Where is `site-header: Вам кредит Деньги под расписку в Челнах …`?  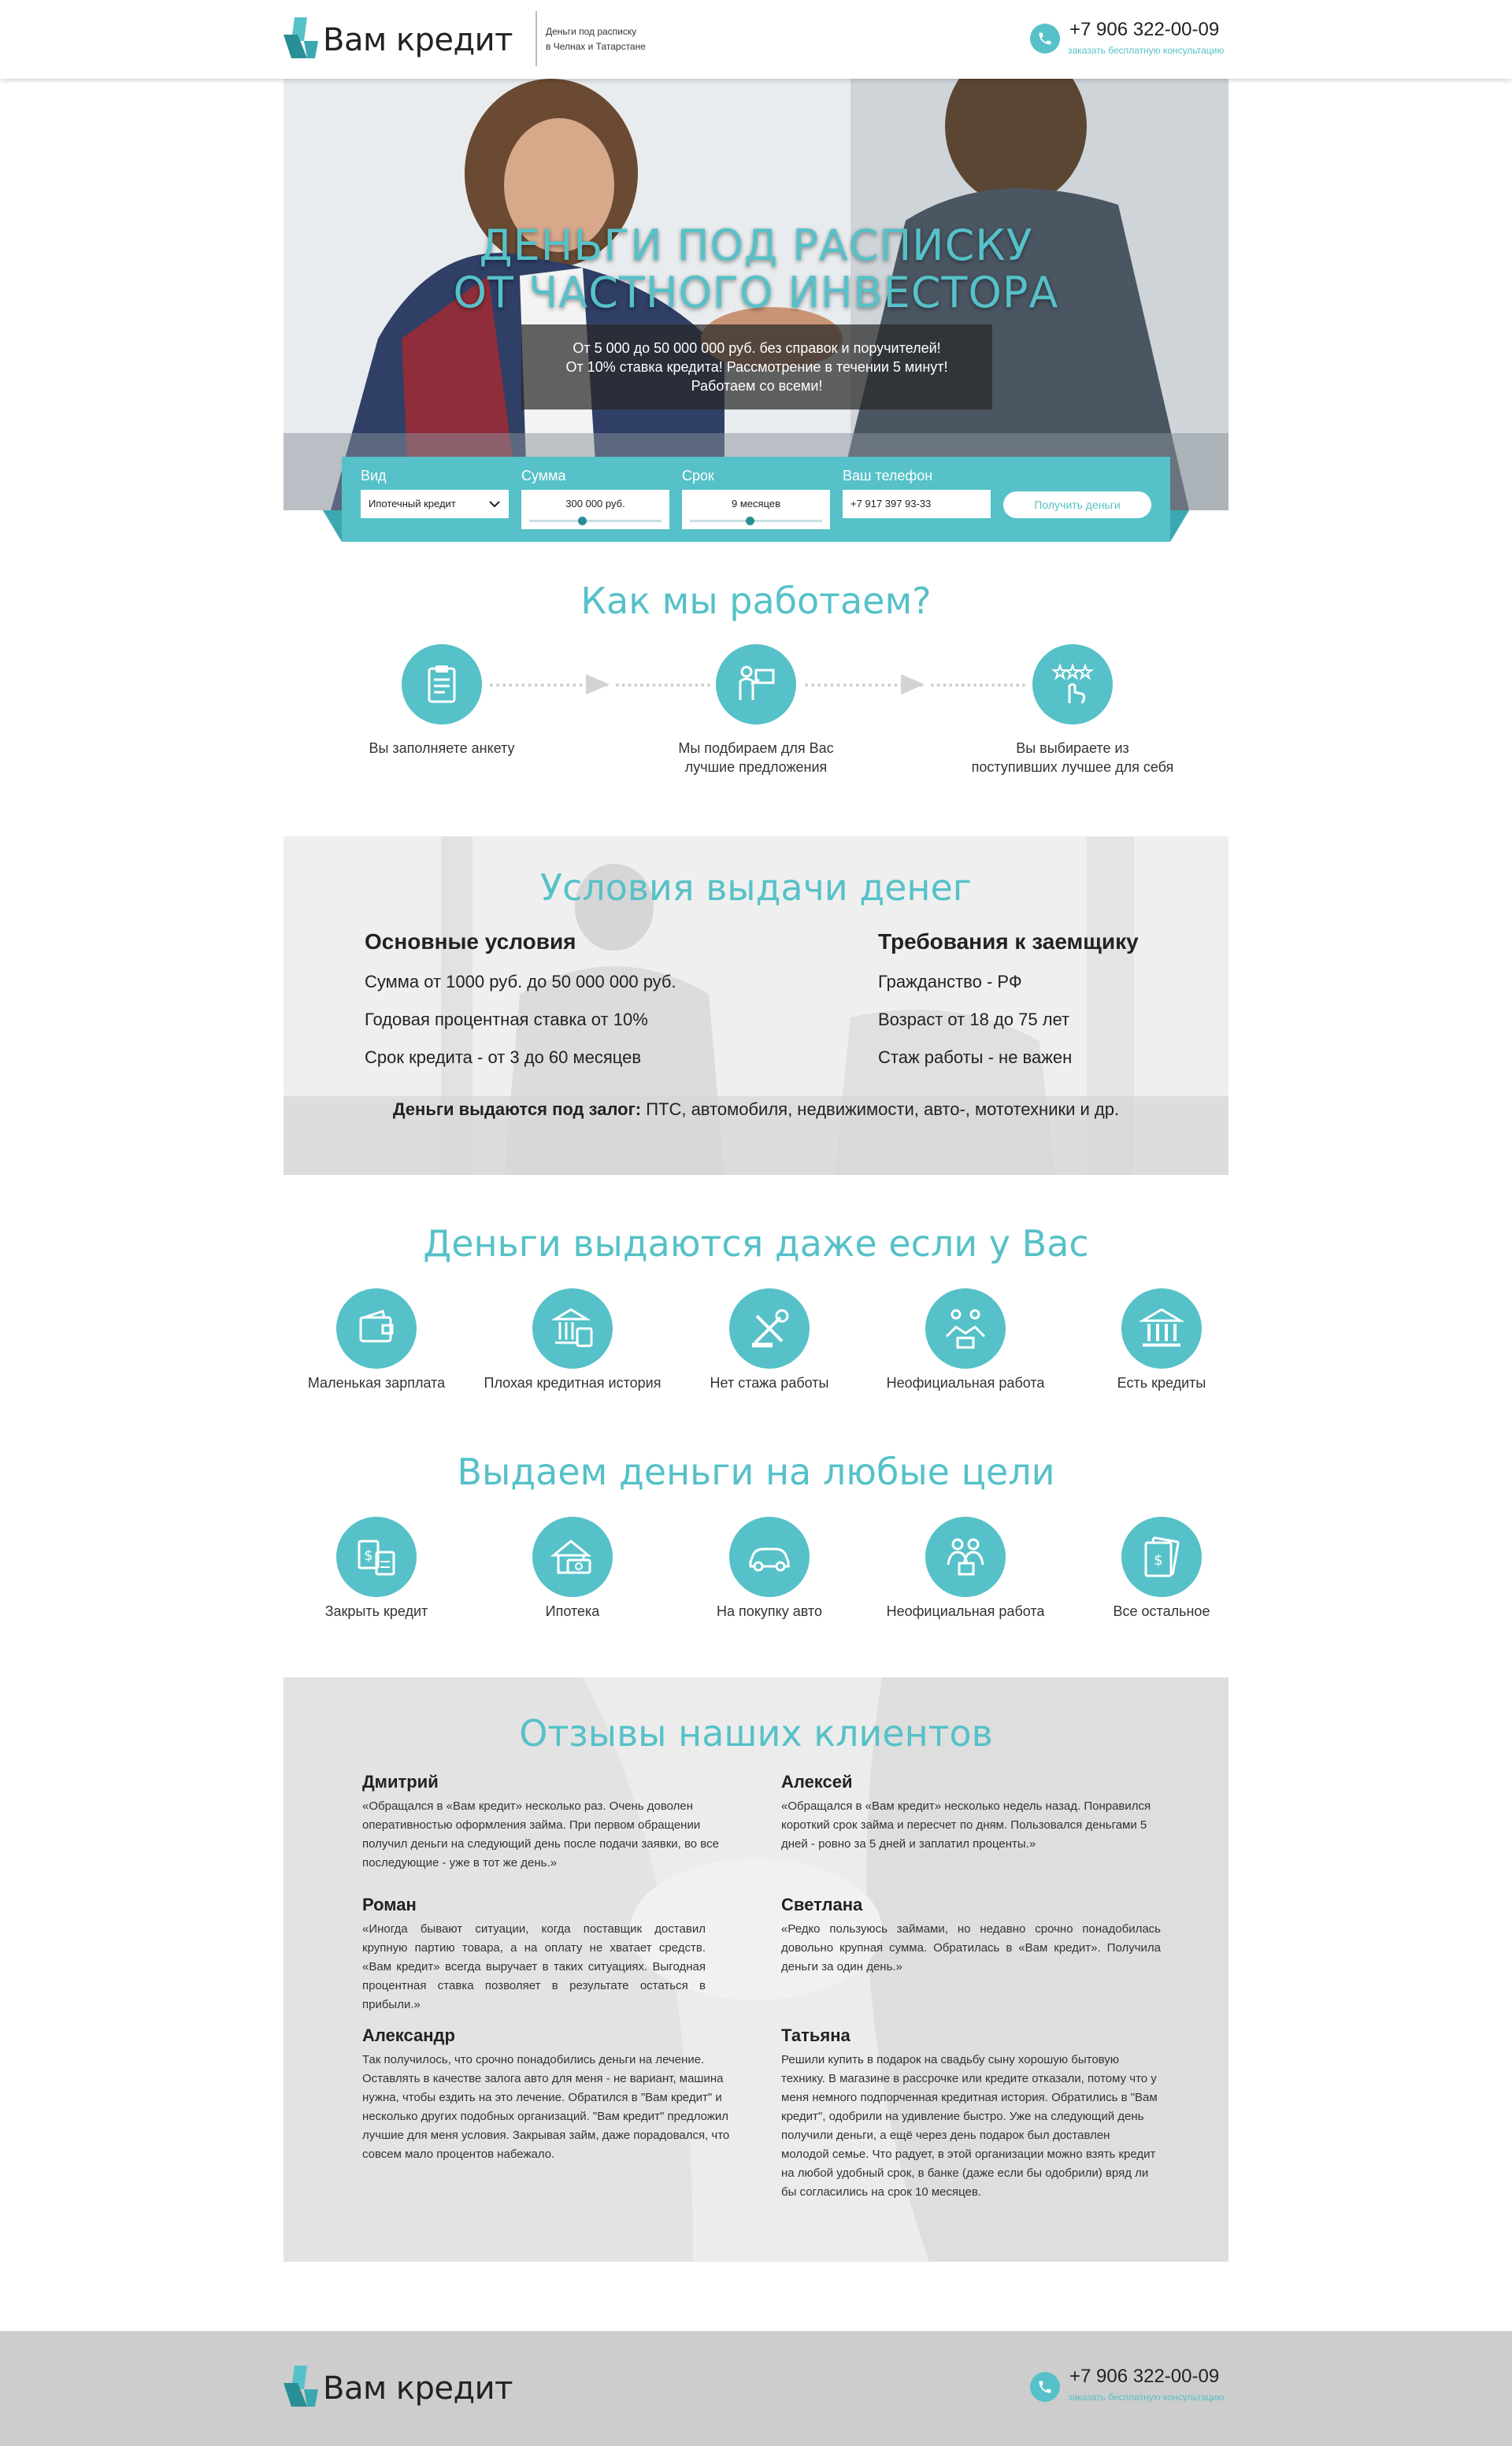 site-header: Вам кредит Деньги под расписку в Челнах … is located at coordinates (756, 39).